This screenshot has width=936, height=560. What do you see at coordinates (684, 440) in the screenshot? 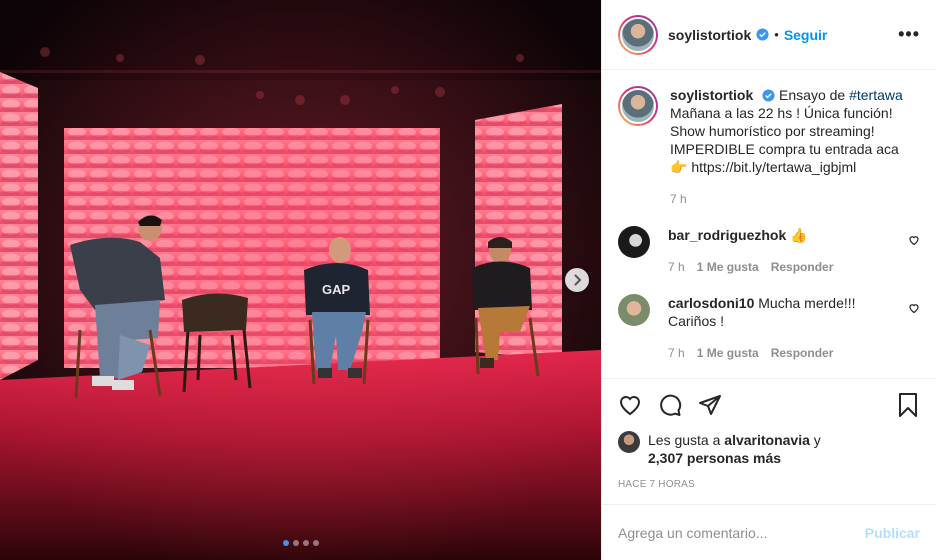
I see `likes-prefix: Les gusta a` at bounding box center [684, 440].